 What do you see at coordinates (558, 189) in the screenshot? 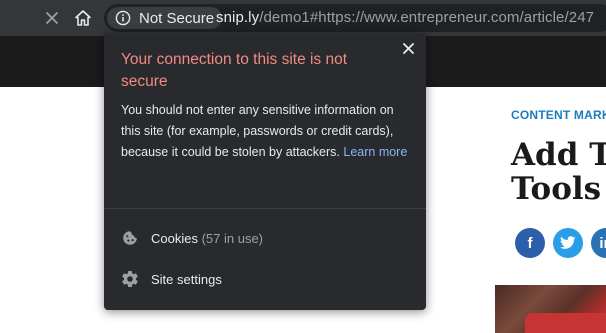
I see `headline-line-2: Tools t` at bounding box center [558, 189].